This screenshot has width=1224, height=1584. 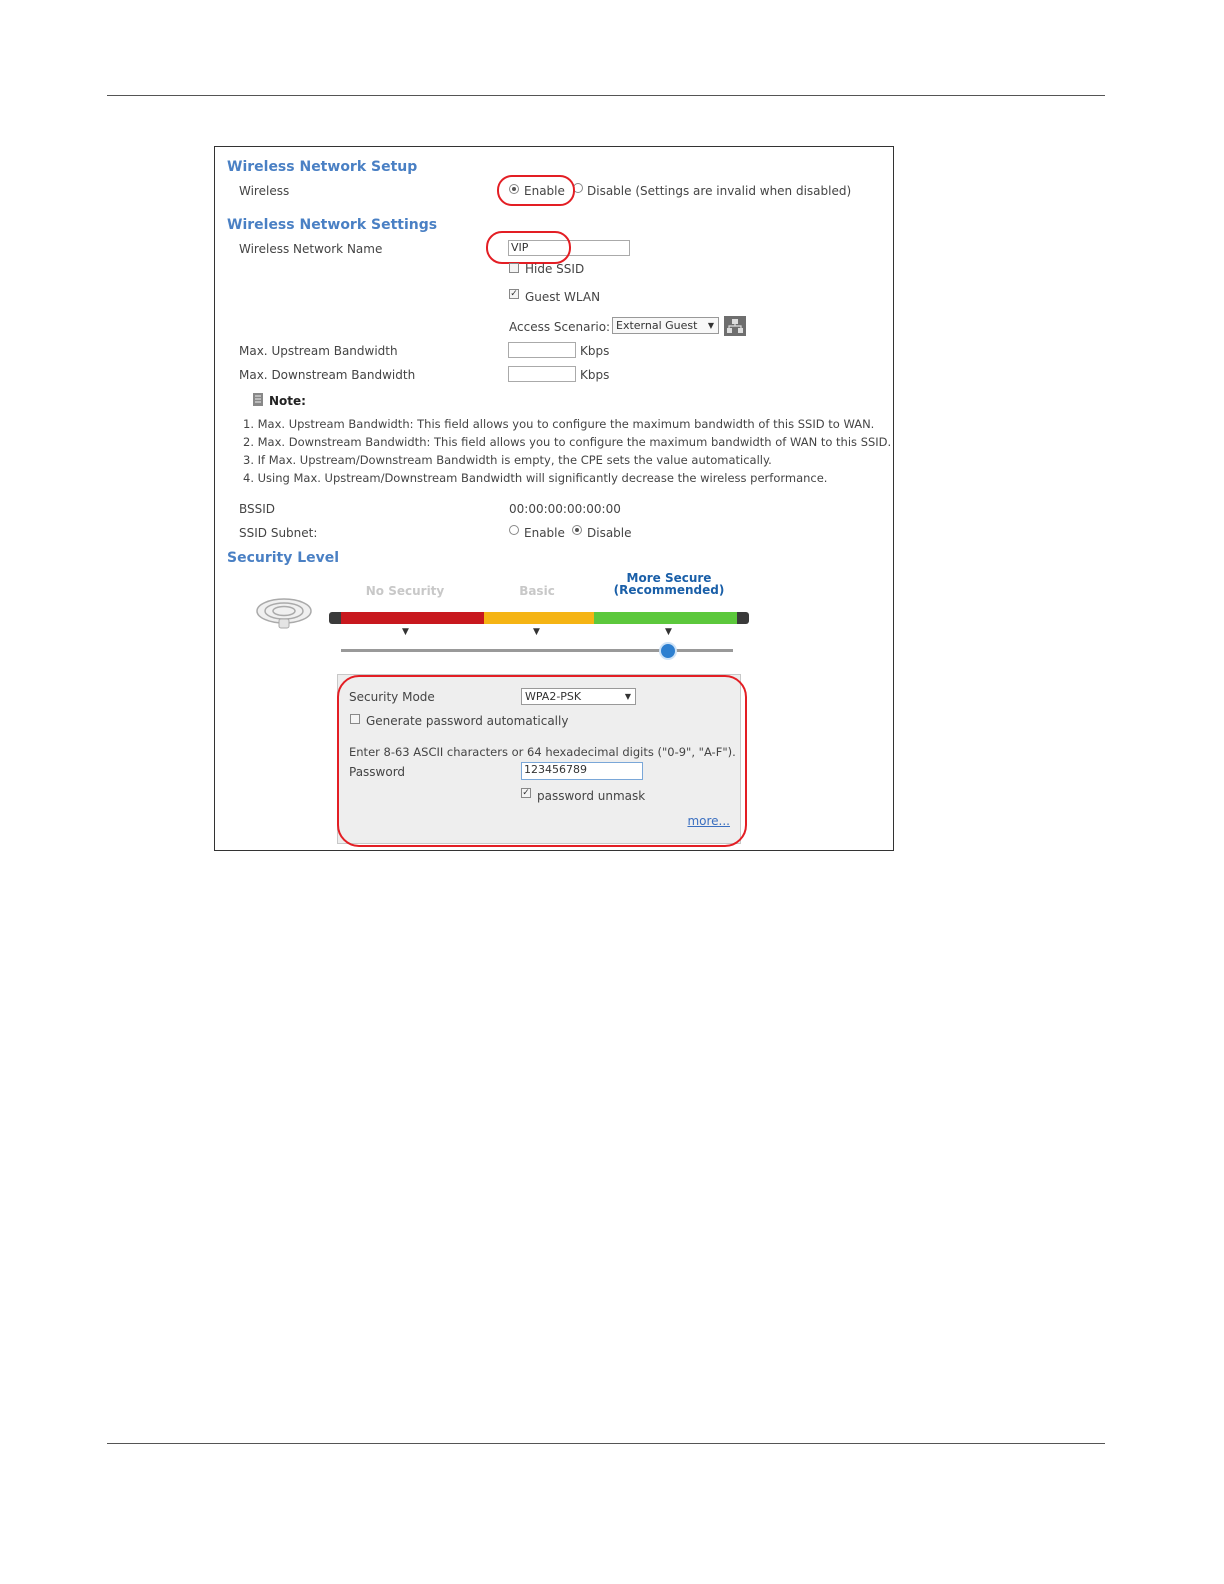 What do you see at coordinates (536, 632) in the screenshot?
I see `tick-basic-icon: ▼` at bounding box center [536, 632].